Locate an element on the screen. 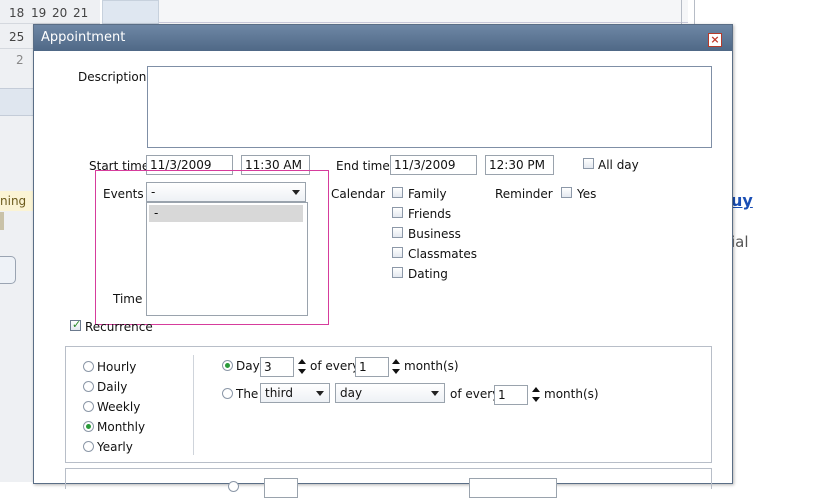  unit-select: day is located at coordinates (390, 393).